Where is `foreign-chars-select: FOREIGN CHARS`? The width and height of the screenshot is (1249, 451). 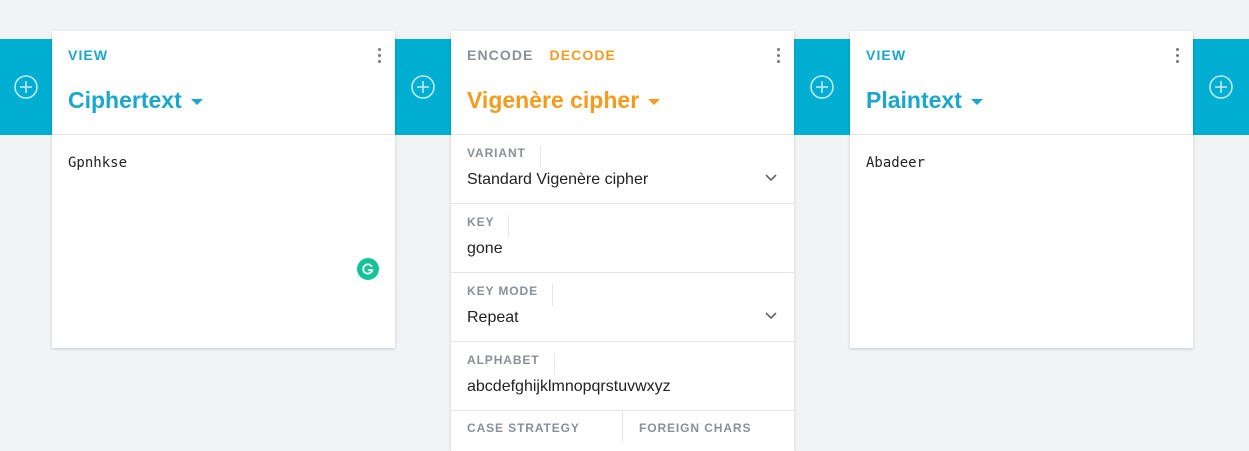
foreign-chars-select: FOREIGN CHARS is located at coordinates (708, 426).